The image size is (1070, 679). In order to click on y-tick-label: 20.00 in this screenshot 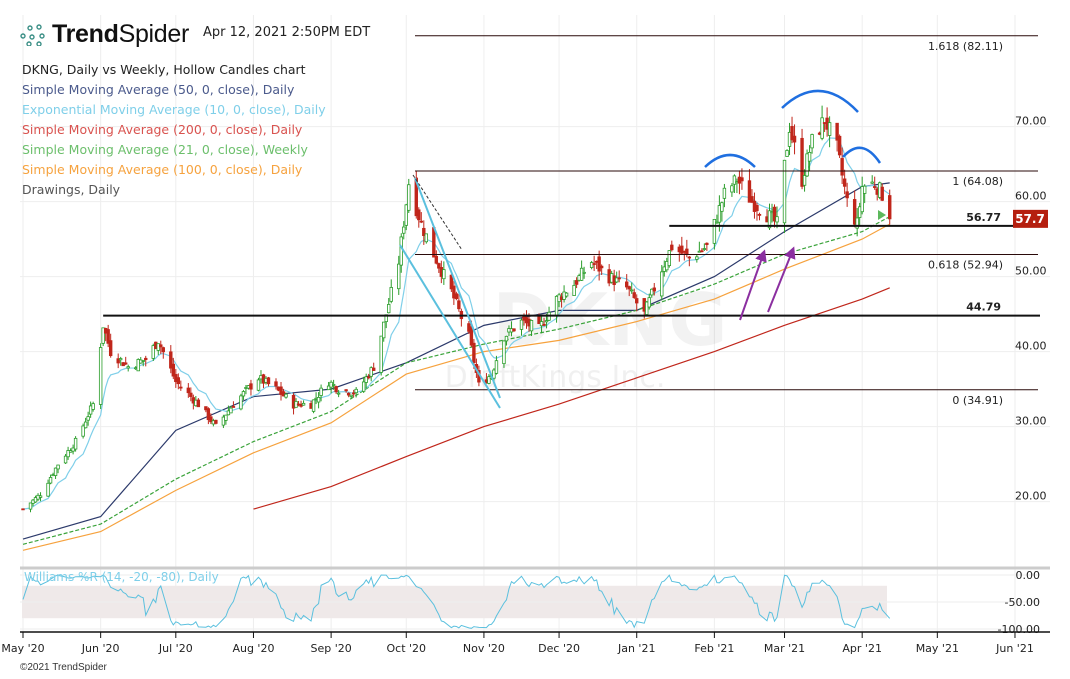, I will do `click(1031, 496)`.